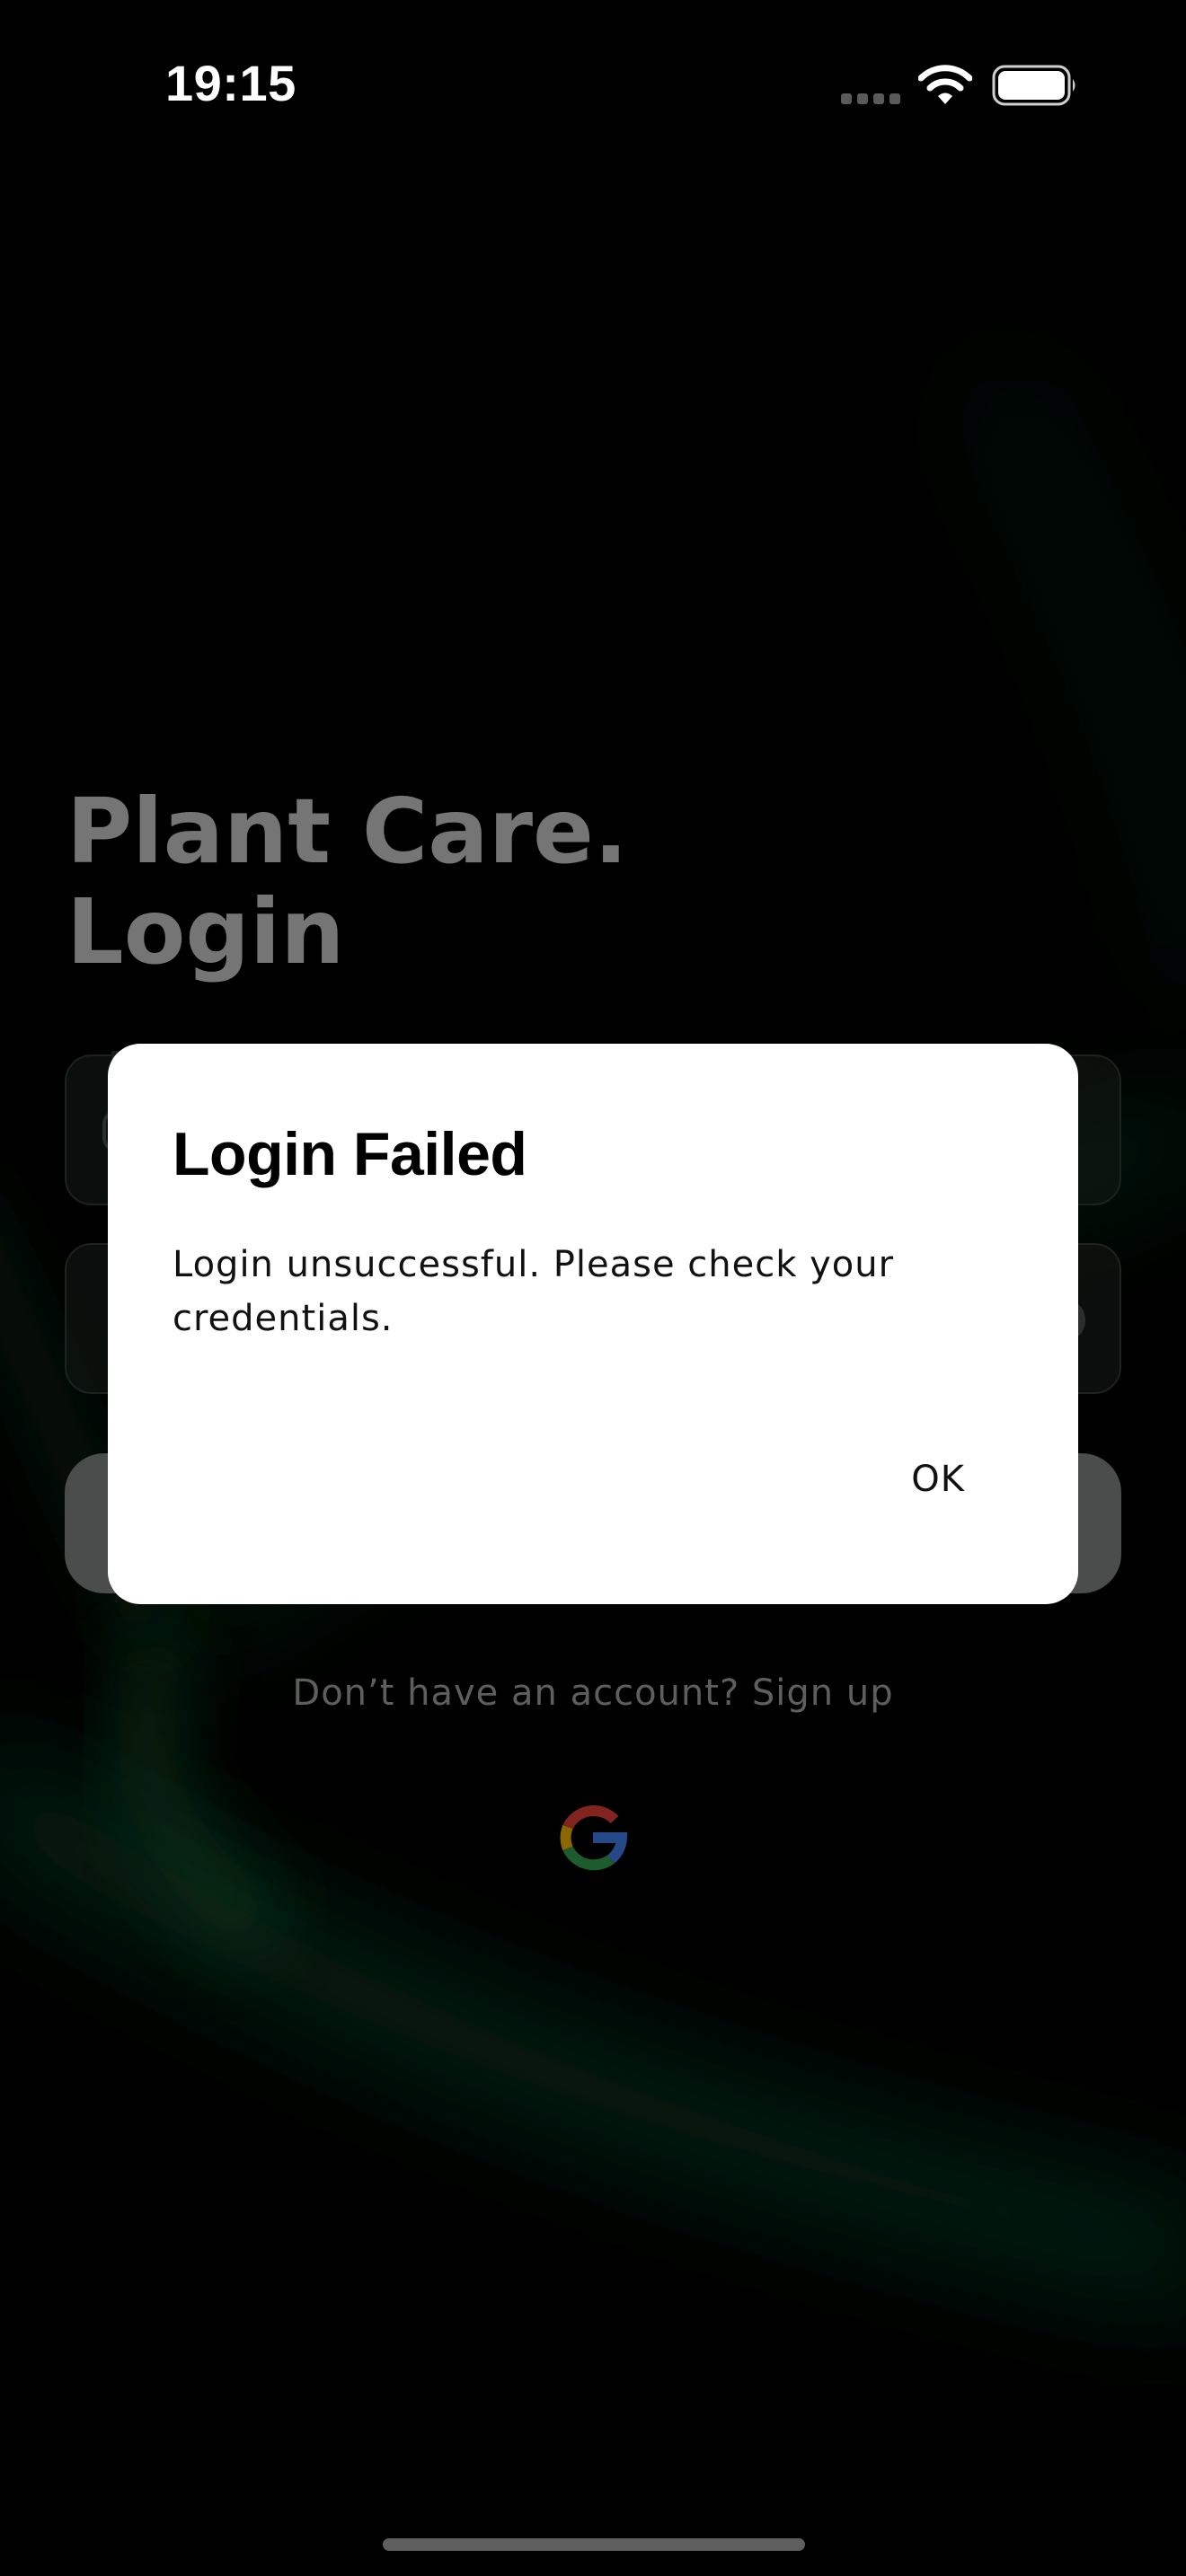 The height and width of the screenshot is (2576, 1186). What do you see at coordinates (870, 97) in the screenshot?
I see `cellular-signal-icon` at bounding box center [870, 97].